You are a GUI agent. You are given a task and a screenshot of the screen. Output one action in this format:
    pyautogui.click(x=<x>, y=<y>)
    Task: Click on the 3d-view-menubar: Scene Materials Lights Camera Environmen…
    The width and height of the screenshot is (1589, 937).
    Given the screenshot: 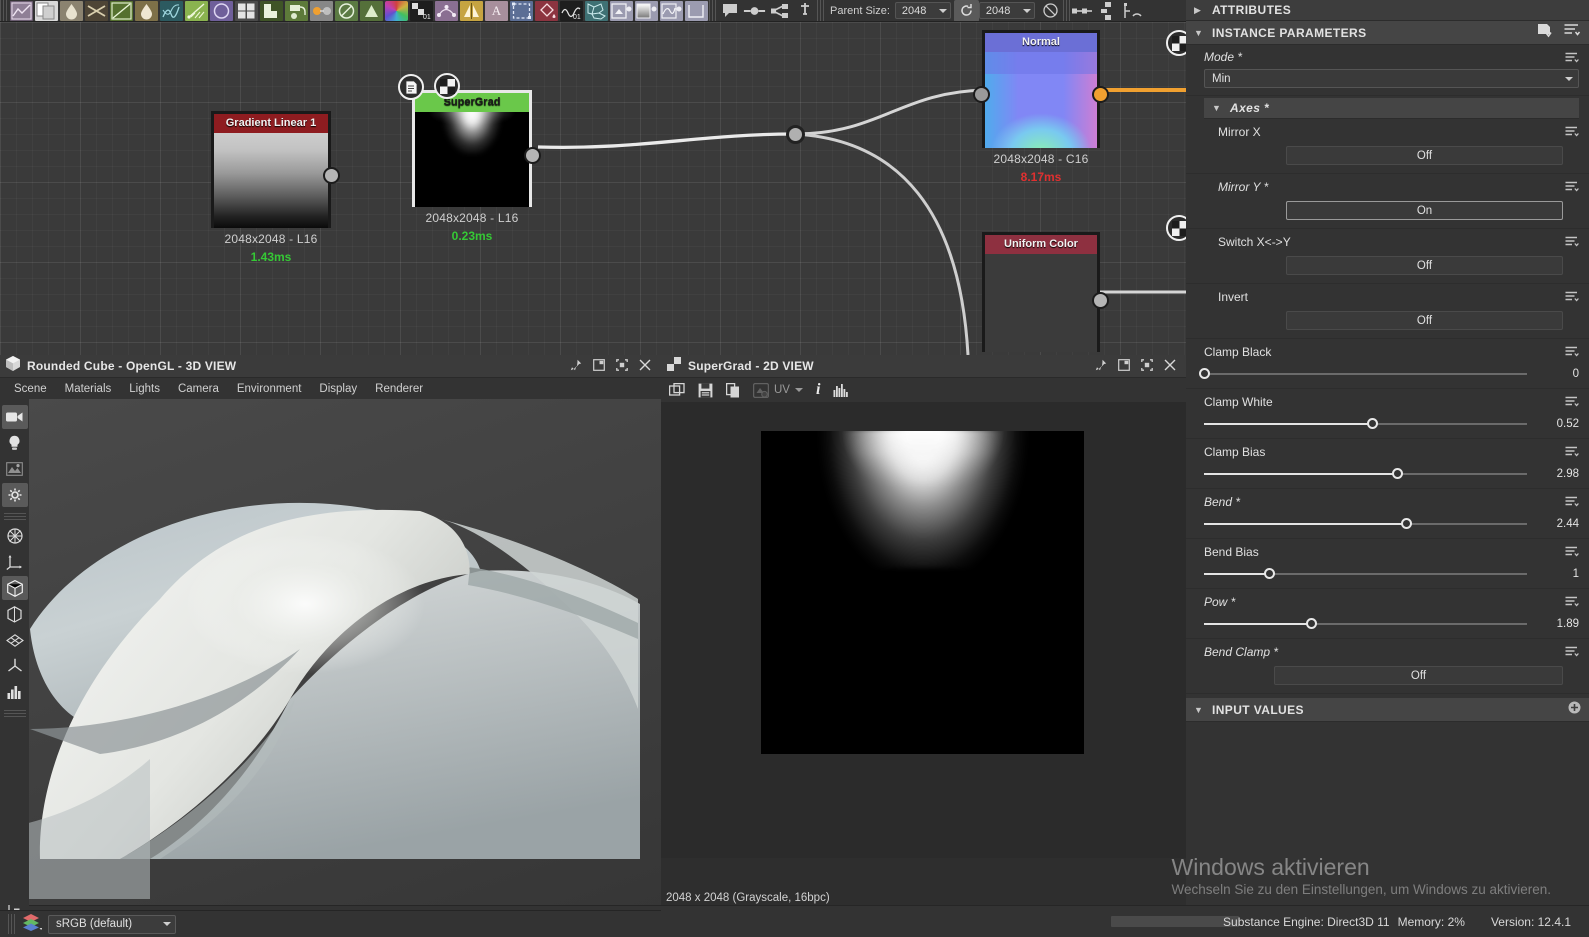 What is the action you would take?
    pyautogui.click(x=330, y=388)
    